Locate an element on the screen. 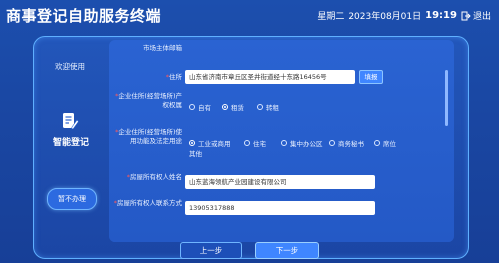 The width and height of the screenshot is (499, 263). clock: 19:19 is located at coordinates (441, 15).